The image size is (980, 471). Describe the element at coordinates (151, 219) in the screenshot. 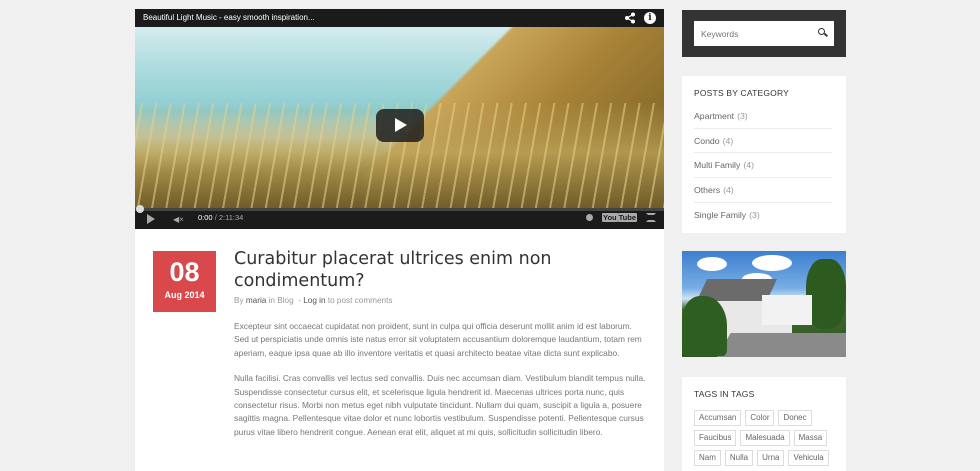

I see `control-play-icon` at that location.